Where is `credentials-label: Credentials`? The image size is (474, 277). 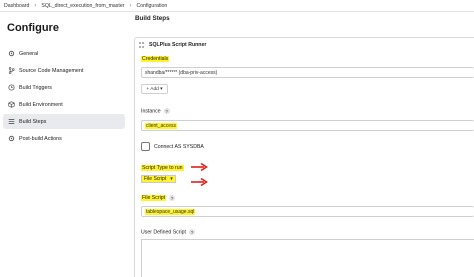 credentials-label: Credentials is located at coordinates (155, 59).